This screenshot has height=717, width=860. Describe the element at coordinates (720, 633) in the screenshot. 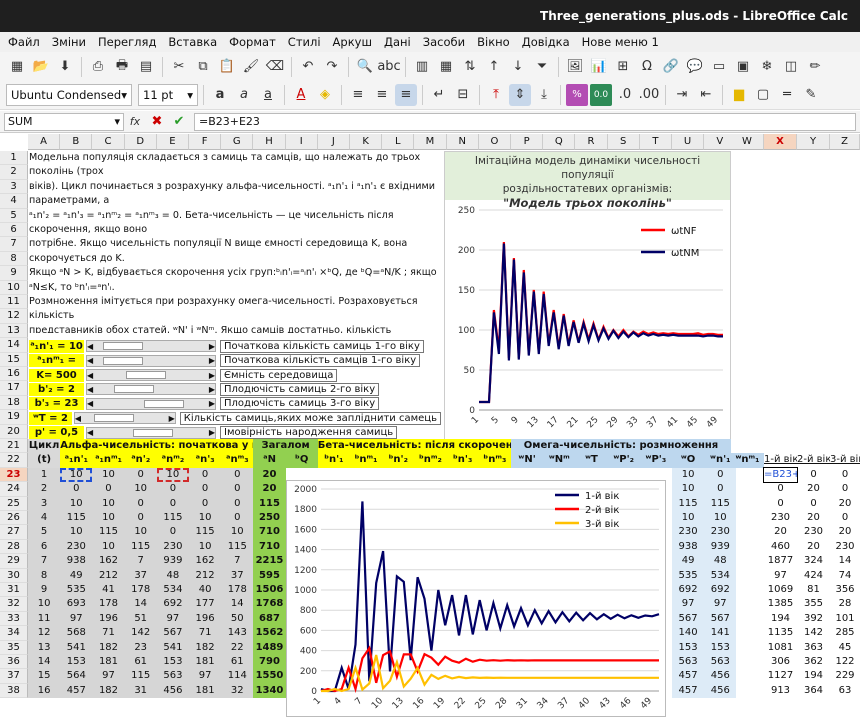

I see `omega-cell: 141` at that location.